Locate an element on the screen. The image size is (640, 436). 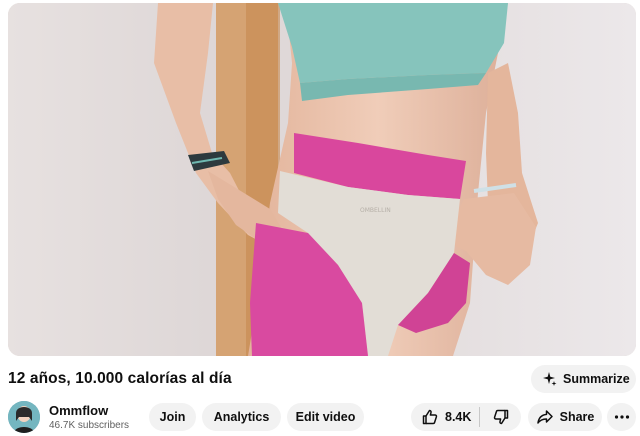
thumbs-up-icon is located at coordinates (430, 417).